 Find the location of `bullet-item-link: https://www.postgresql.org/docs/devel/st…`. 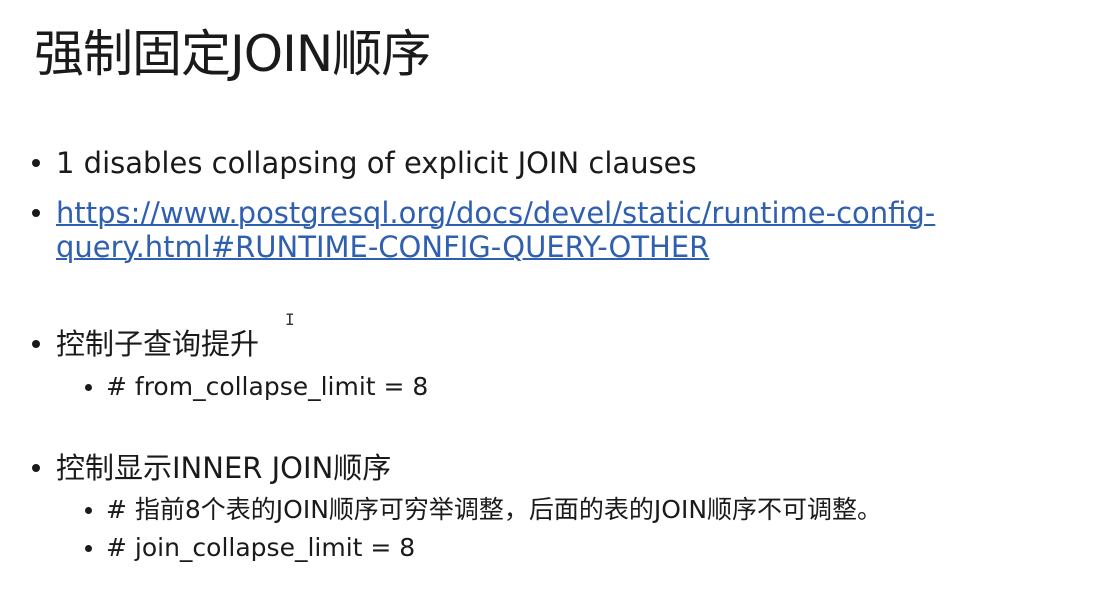

bullet-item-link: https://www.postgresql.org/docs/devel/st… is located at coordinates (483, 230).